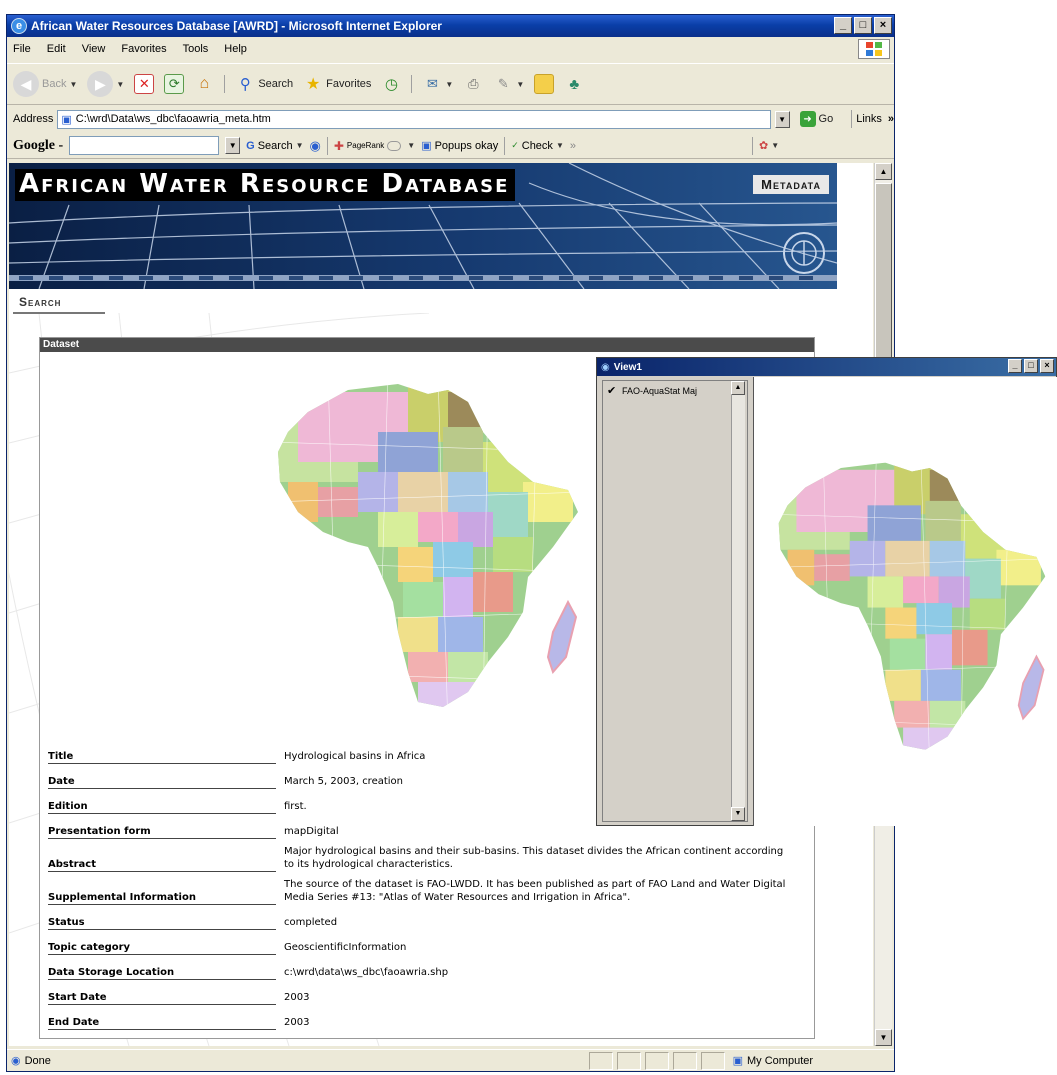  Describe the element at coordinates (782, 119) in the screenshot. I see `address-dropdown: ▼` at that location.